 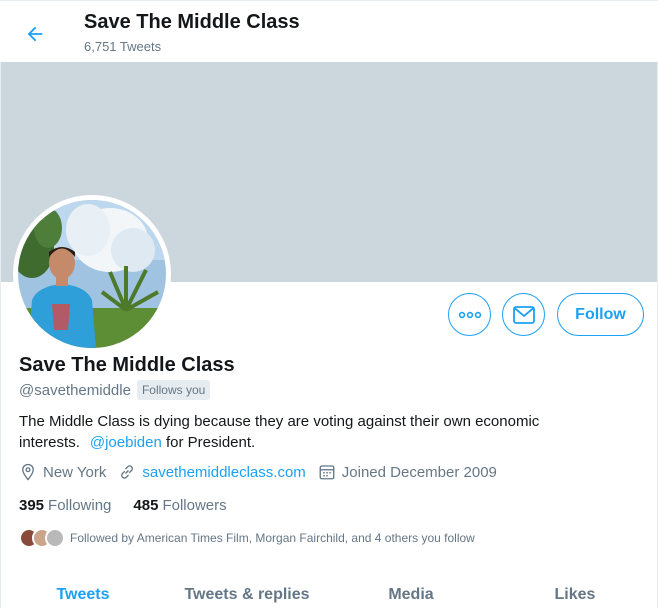 What do you see at coordinates (75, 390) in the screenshot?
I see `profile-handle: @savethemiddle` at bounding box center [75, 390].